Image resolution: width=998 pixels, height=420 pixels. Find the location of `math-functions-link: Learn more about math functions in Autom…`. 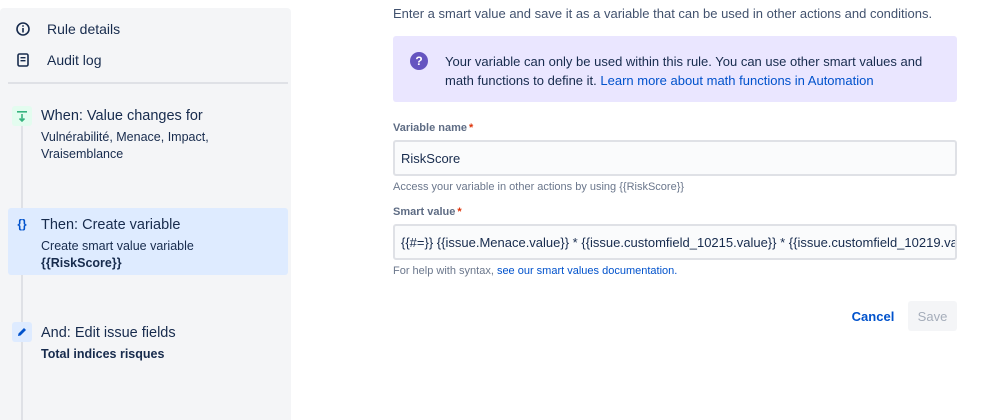

math-functions-link: Learn more about math functions in Autom… is located at coordinates (736, 80).